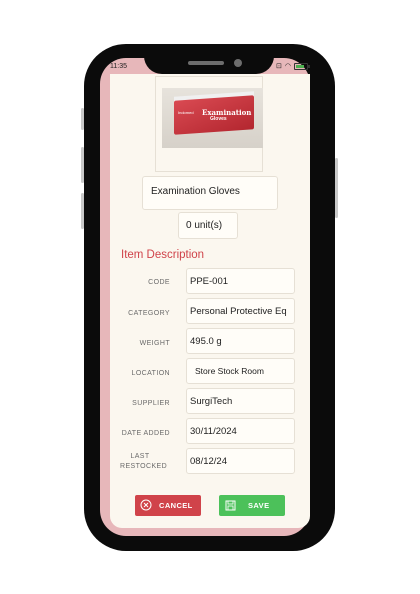 This screenshot has width=420, height=594. Describe the element at coordinates (259, 505) in the screenshot. I see `save-label: SAVE` at that location.